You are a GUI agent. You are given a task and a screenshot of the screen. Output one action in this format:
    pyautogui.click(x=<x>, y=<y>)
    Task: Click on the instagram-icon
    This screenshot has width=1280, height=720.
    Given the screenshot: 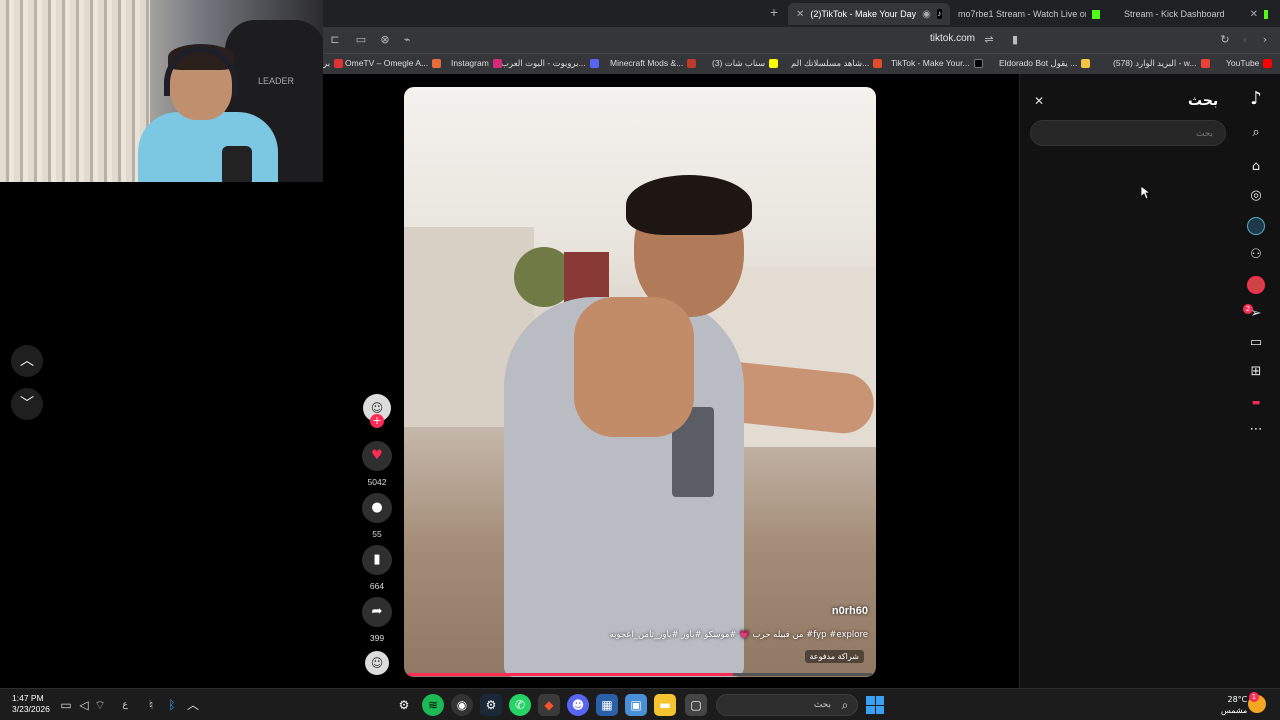 What is the action you would take?
    pyautogui.click(x=497, y=63)
    